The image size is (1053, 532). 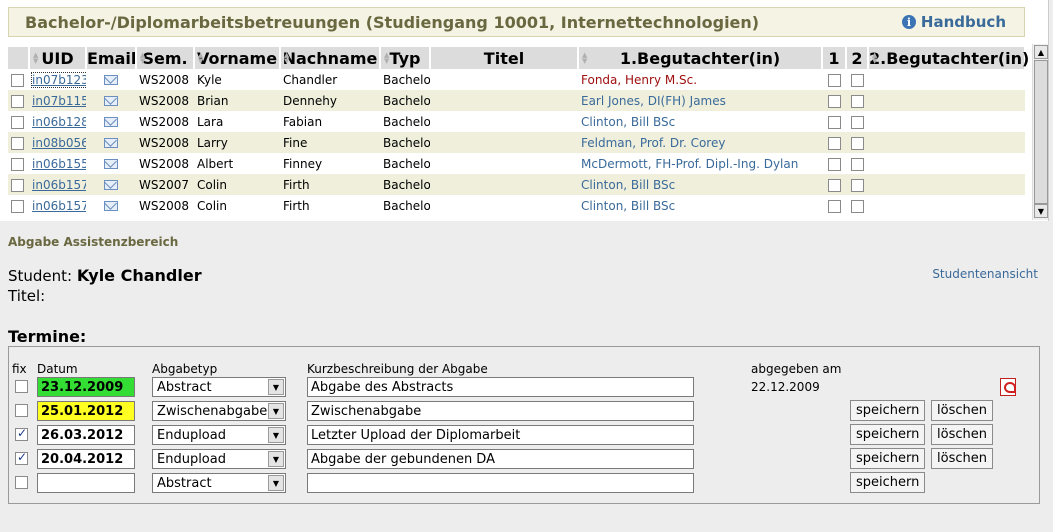 What do you see at coordinates (59, 122) in the screenshot?
I see `uid-link: in06b128` at bounding box center [59, 122].